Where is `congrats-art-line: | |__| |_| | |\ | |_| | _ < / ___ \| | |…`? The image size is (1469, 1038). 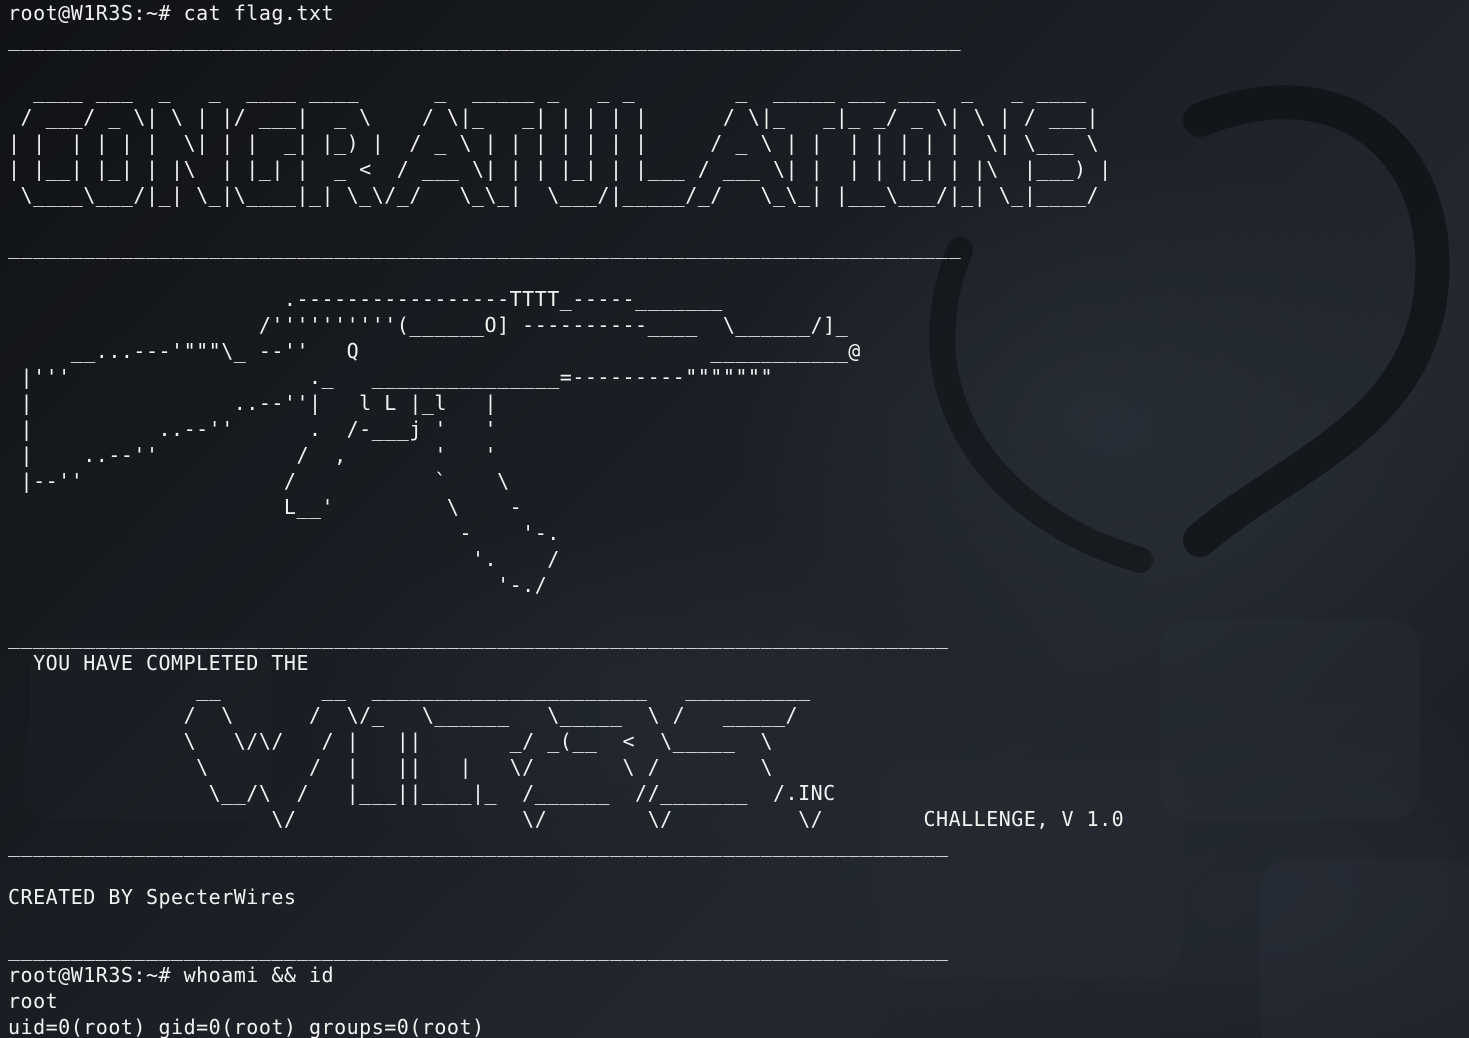
congrats-art-line: | |__| |_| | |\ | |_| | _ < / ___ \| | |… is located at coordinates (560, 169).